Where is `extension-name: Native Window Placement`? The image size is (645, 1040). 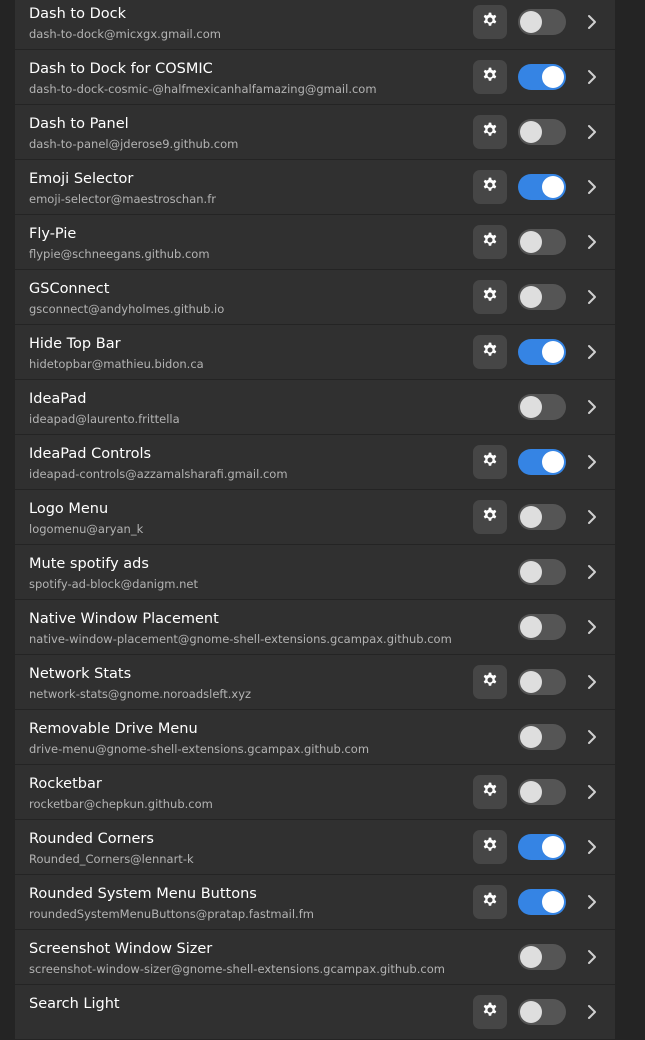
extension-name: Native Window Placement is located at coordinates (124, 619).